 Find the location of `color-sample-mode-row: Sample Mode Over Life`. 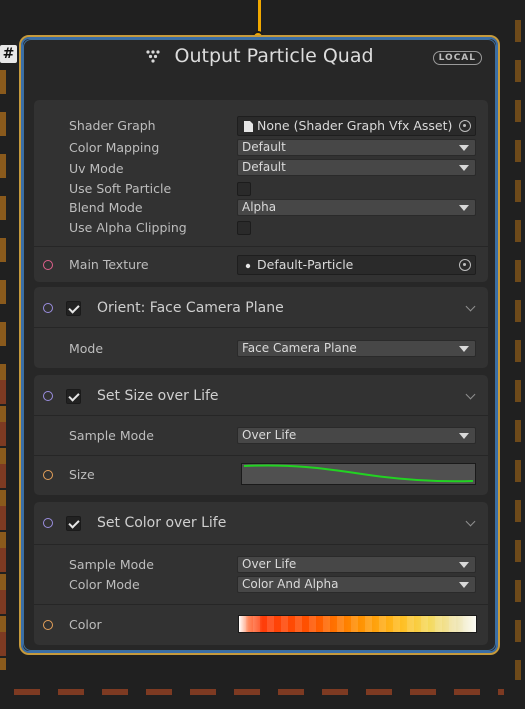

color-sample-mode-row: Sample Mode Over Life is located at coordinates (261, 565).